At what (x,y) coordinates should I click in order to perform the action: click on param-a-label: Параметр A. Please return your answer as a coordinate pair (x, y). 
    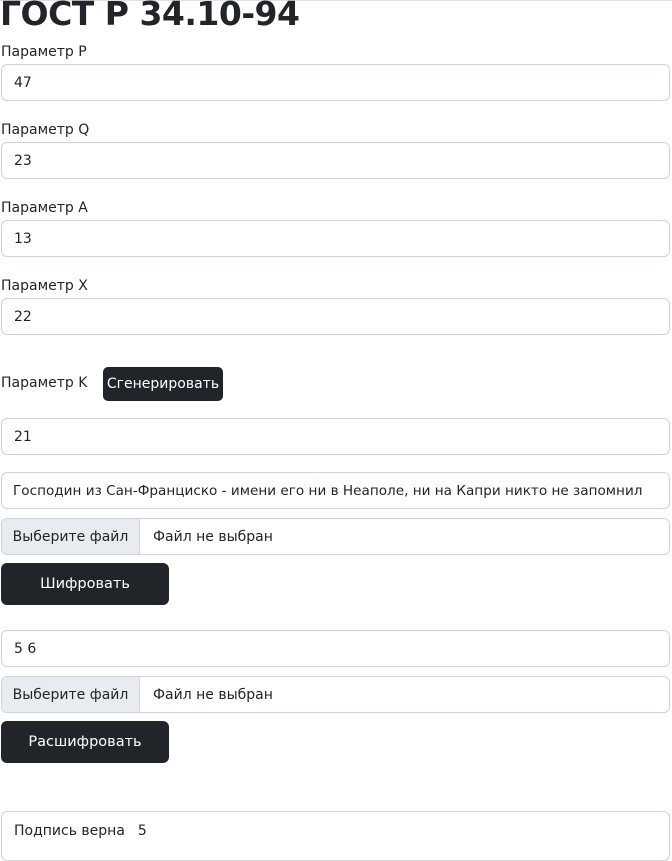
    Looking at the image, I should click on (44, 208).